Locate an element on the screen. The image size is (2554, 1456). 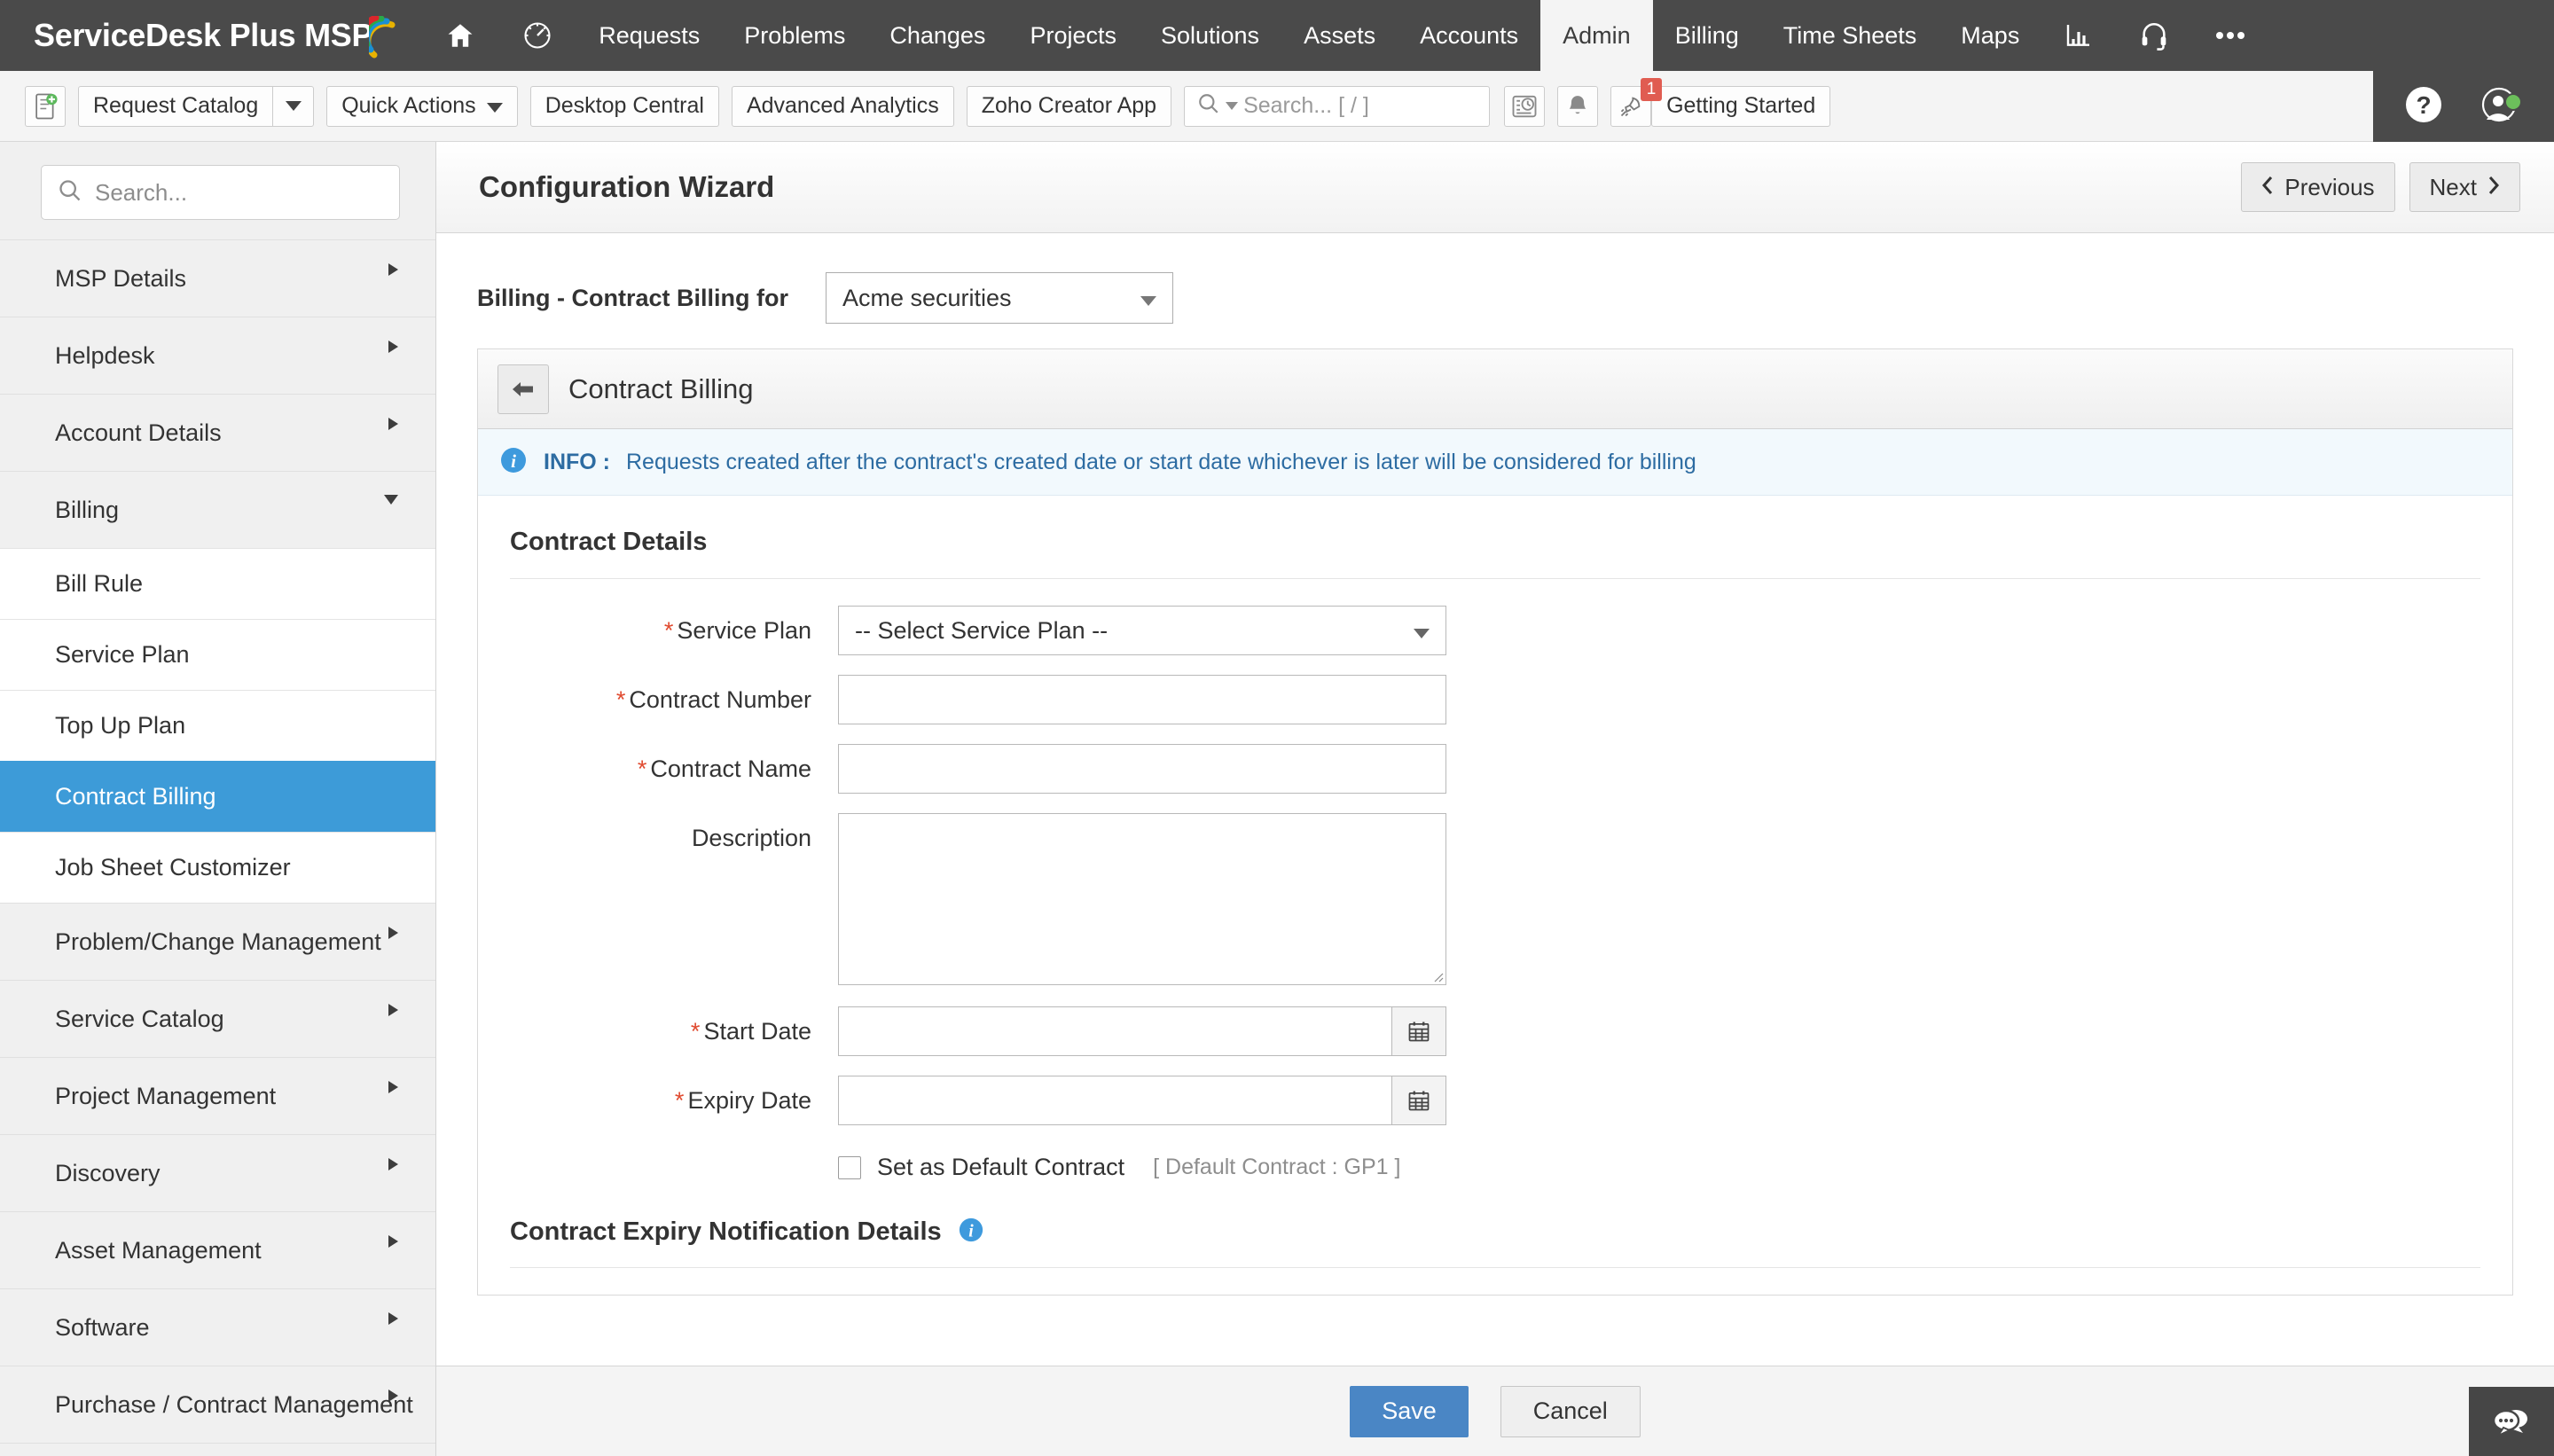
headset-support-icon is located at coordinates (2154, 35).